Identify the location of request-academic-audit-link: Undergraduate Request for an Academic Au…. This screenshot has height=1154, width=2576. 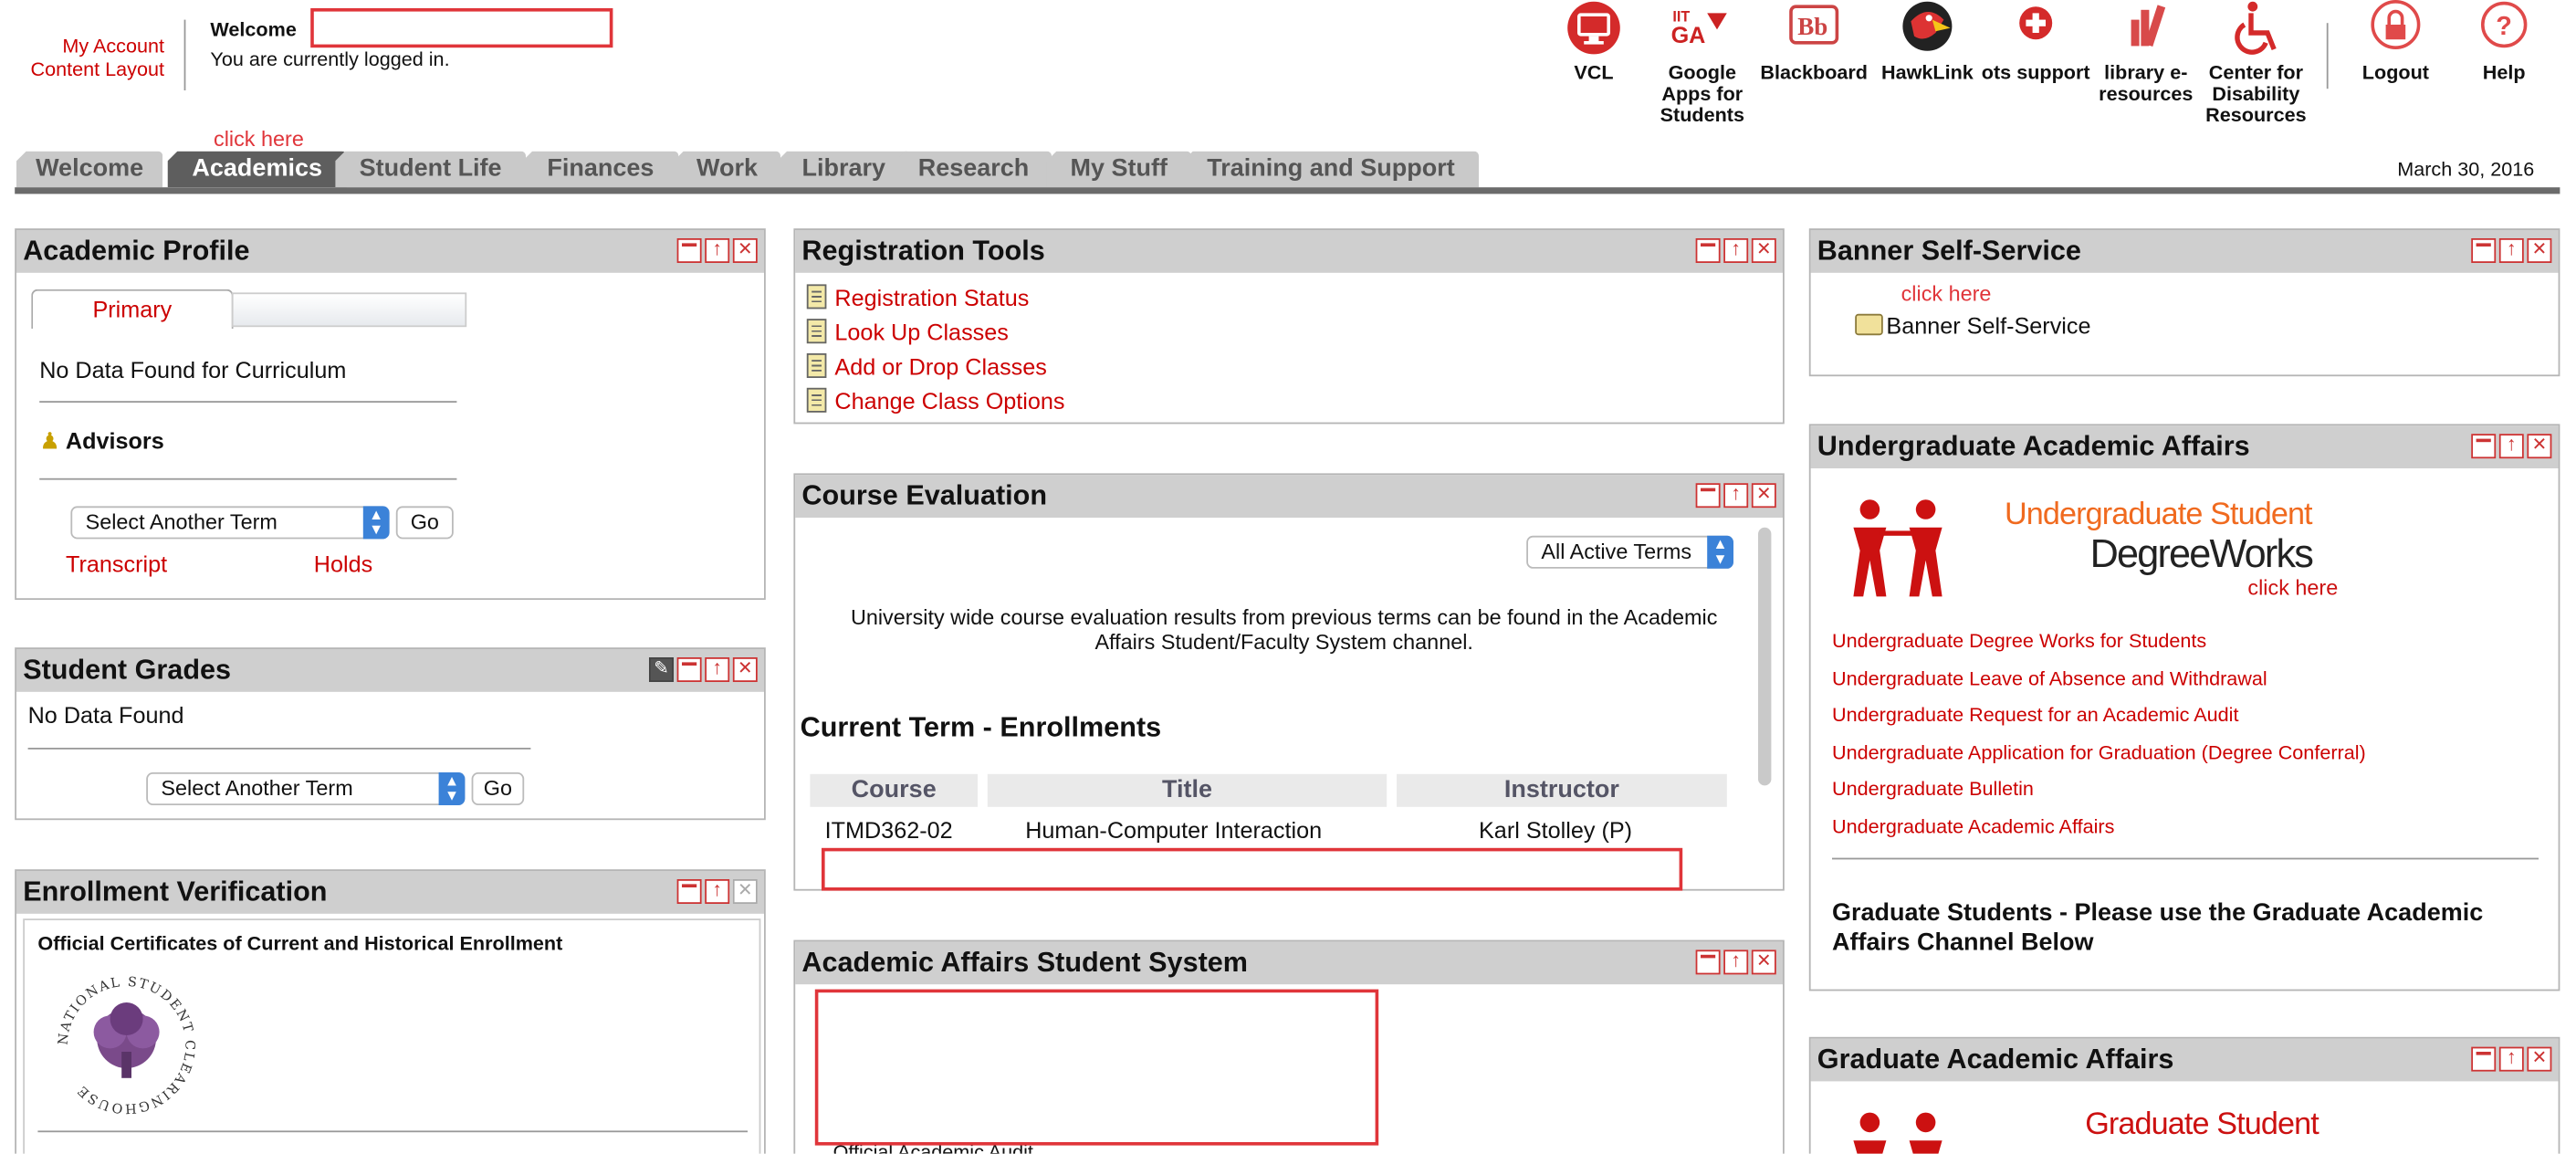
(2099, 715).